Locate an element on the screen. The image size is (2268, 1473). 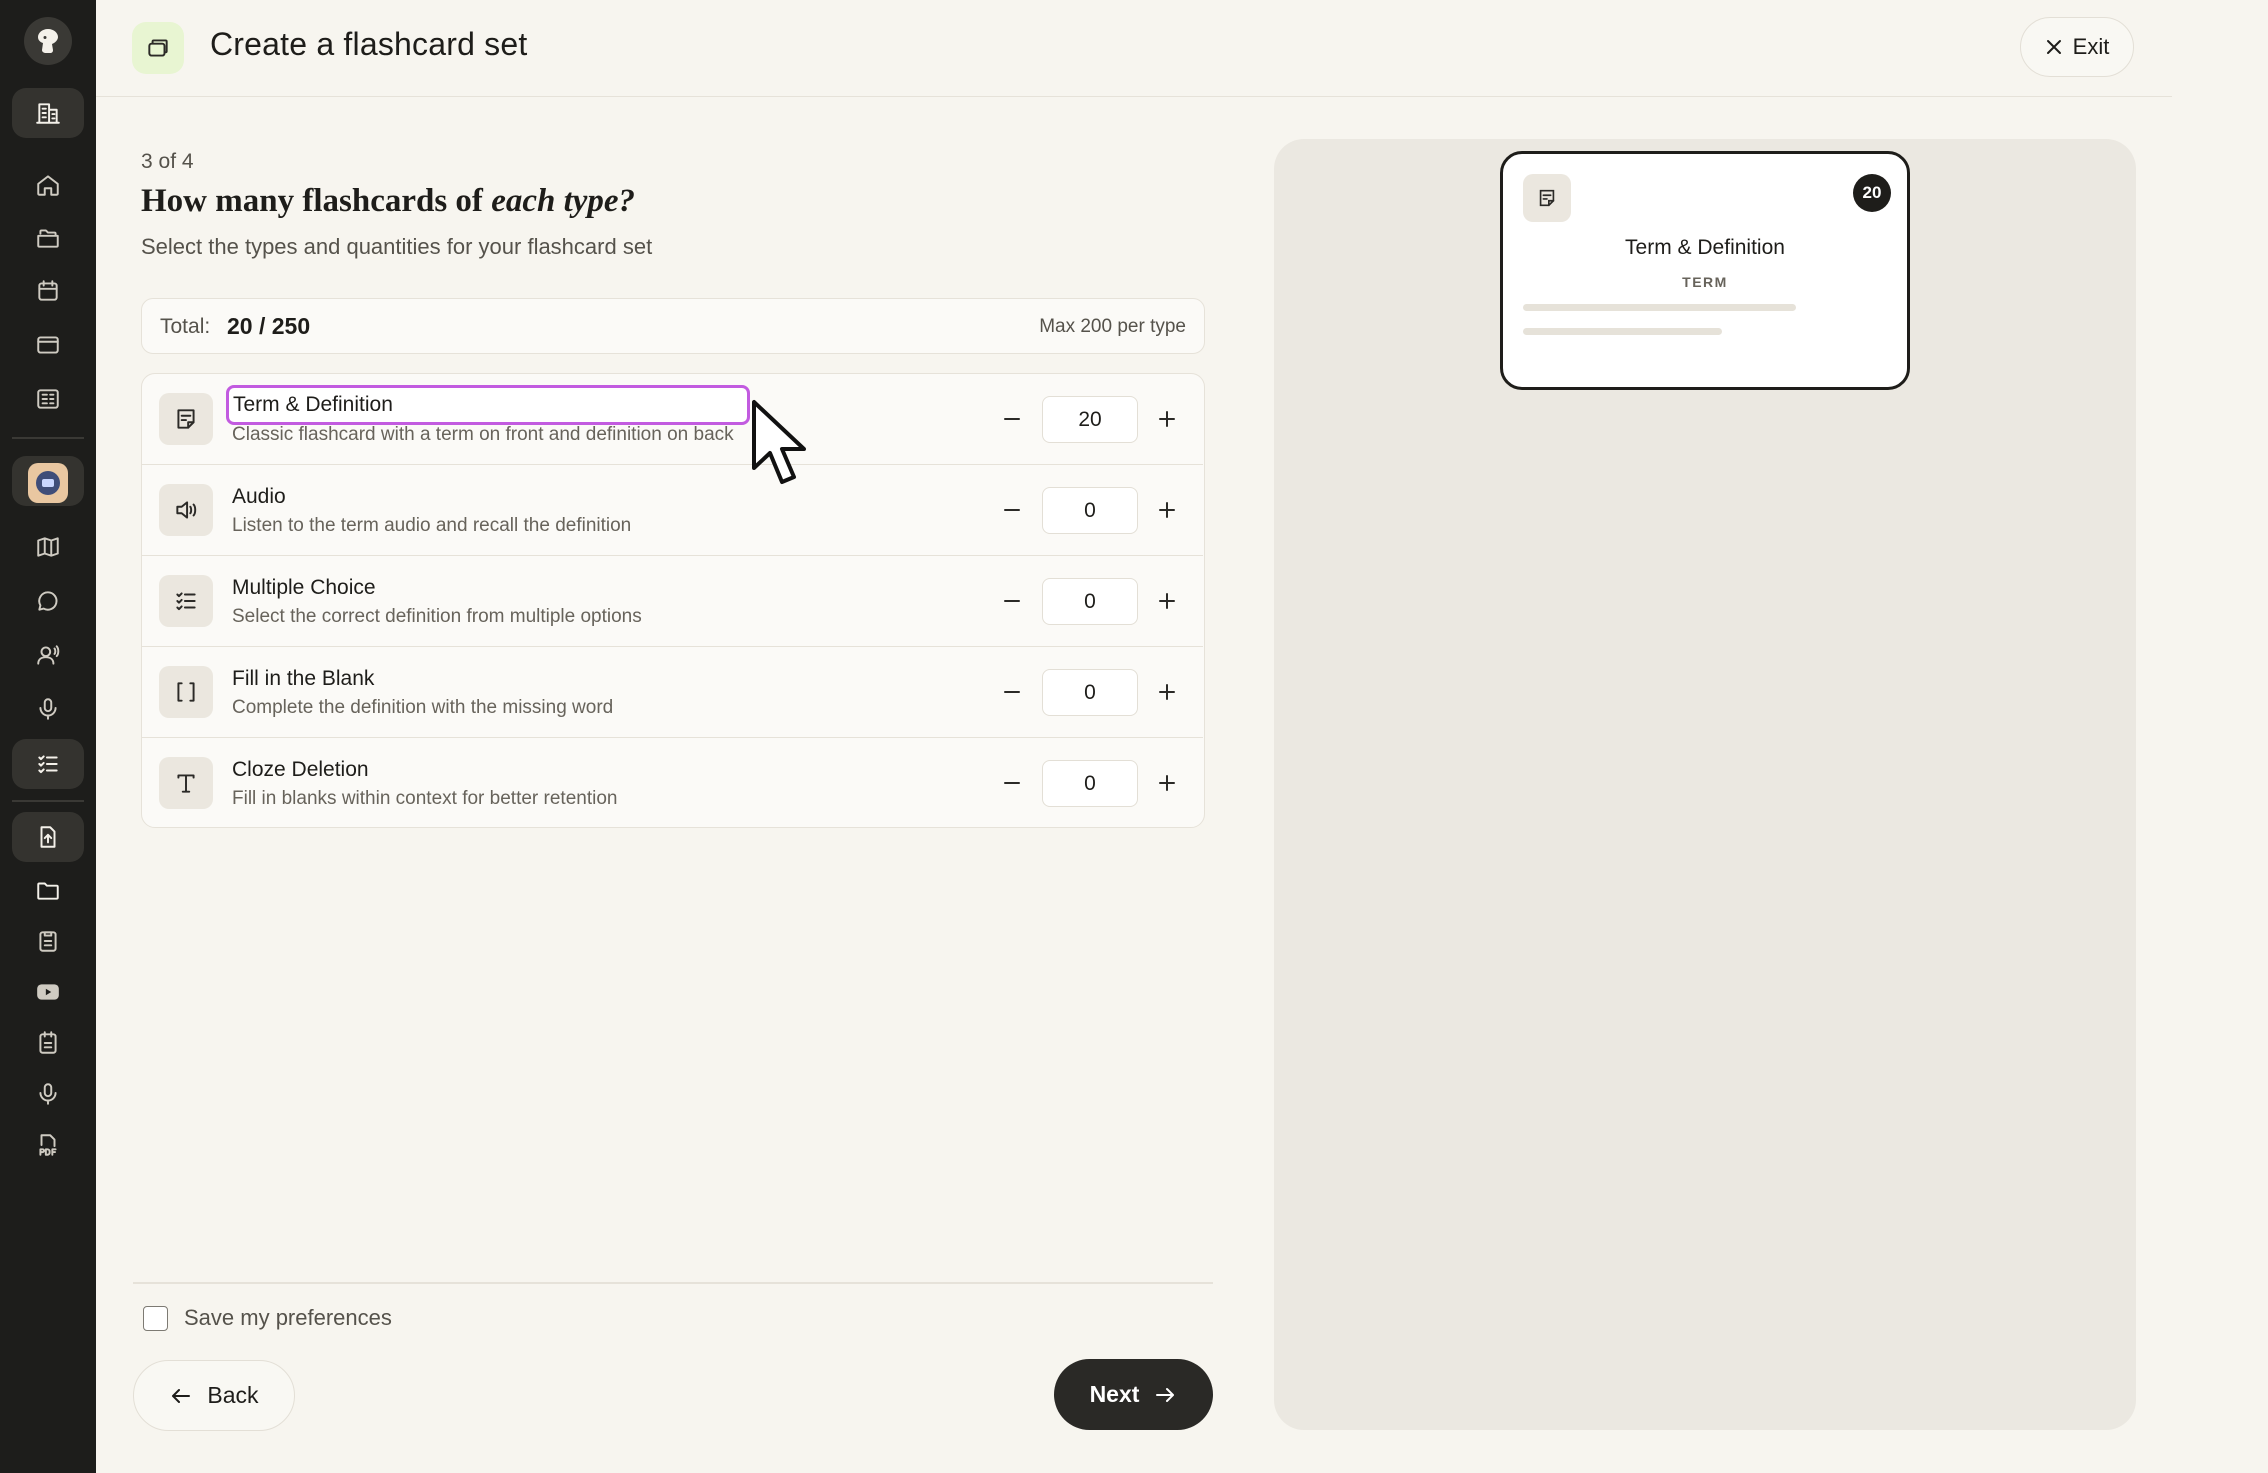
flashcard-set-icon is located at coordinates (158, 48).